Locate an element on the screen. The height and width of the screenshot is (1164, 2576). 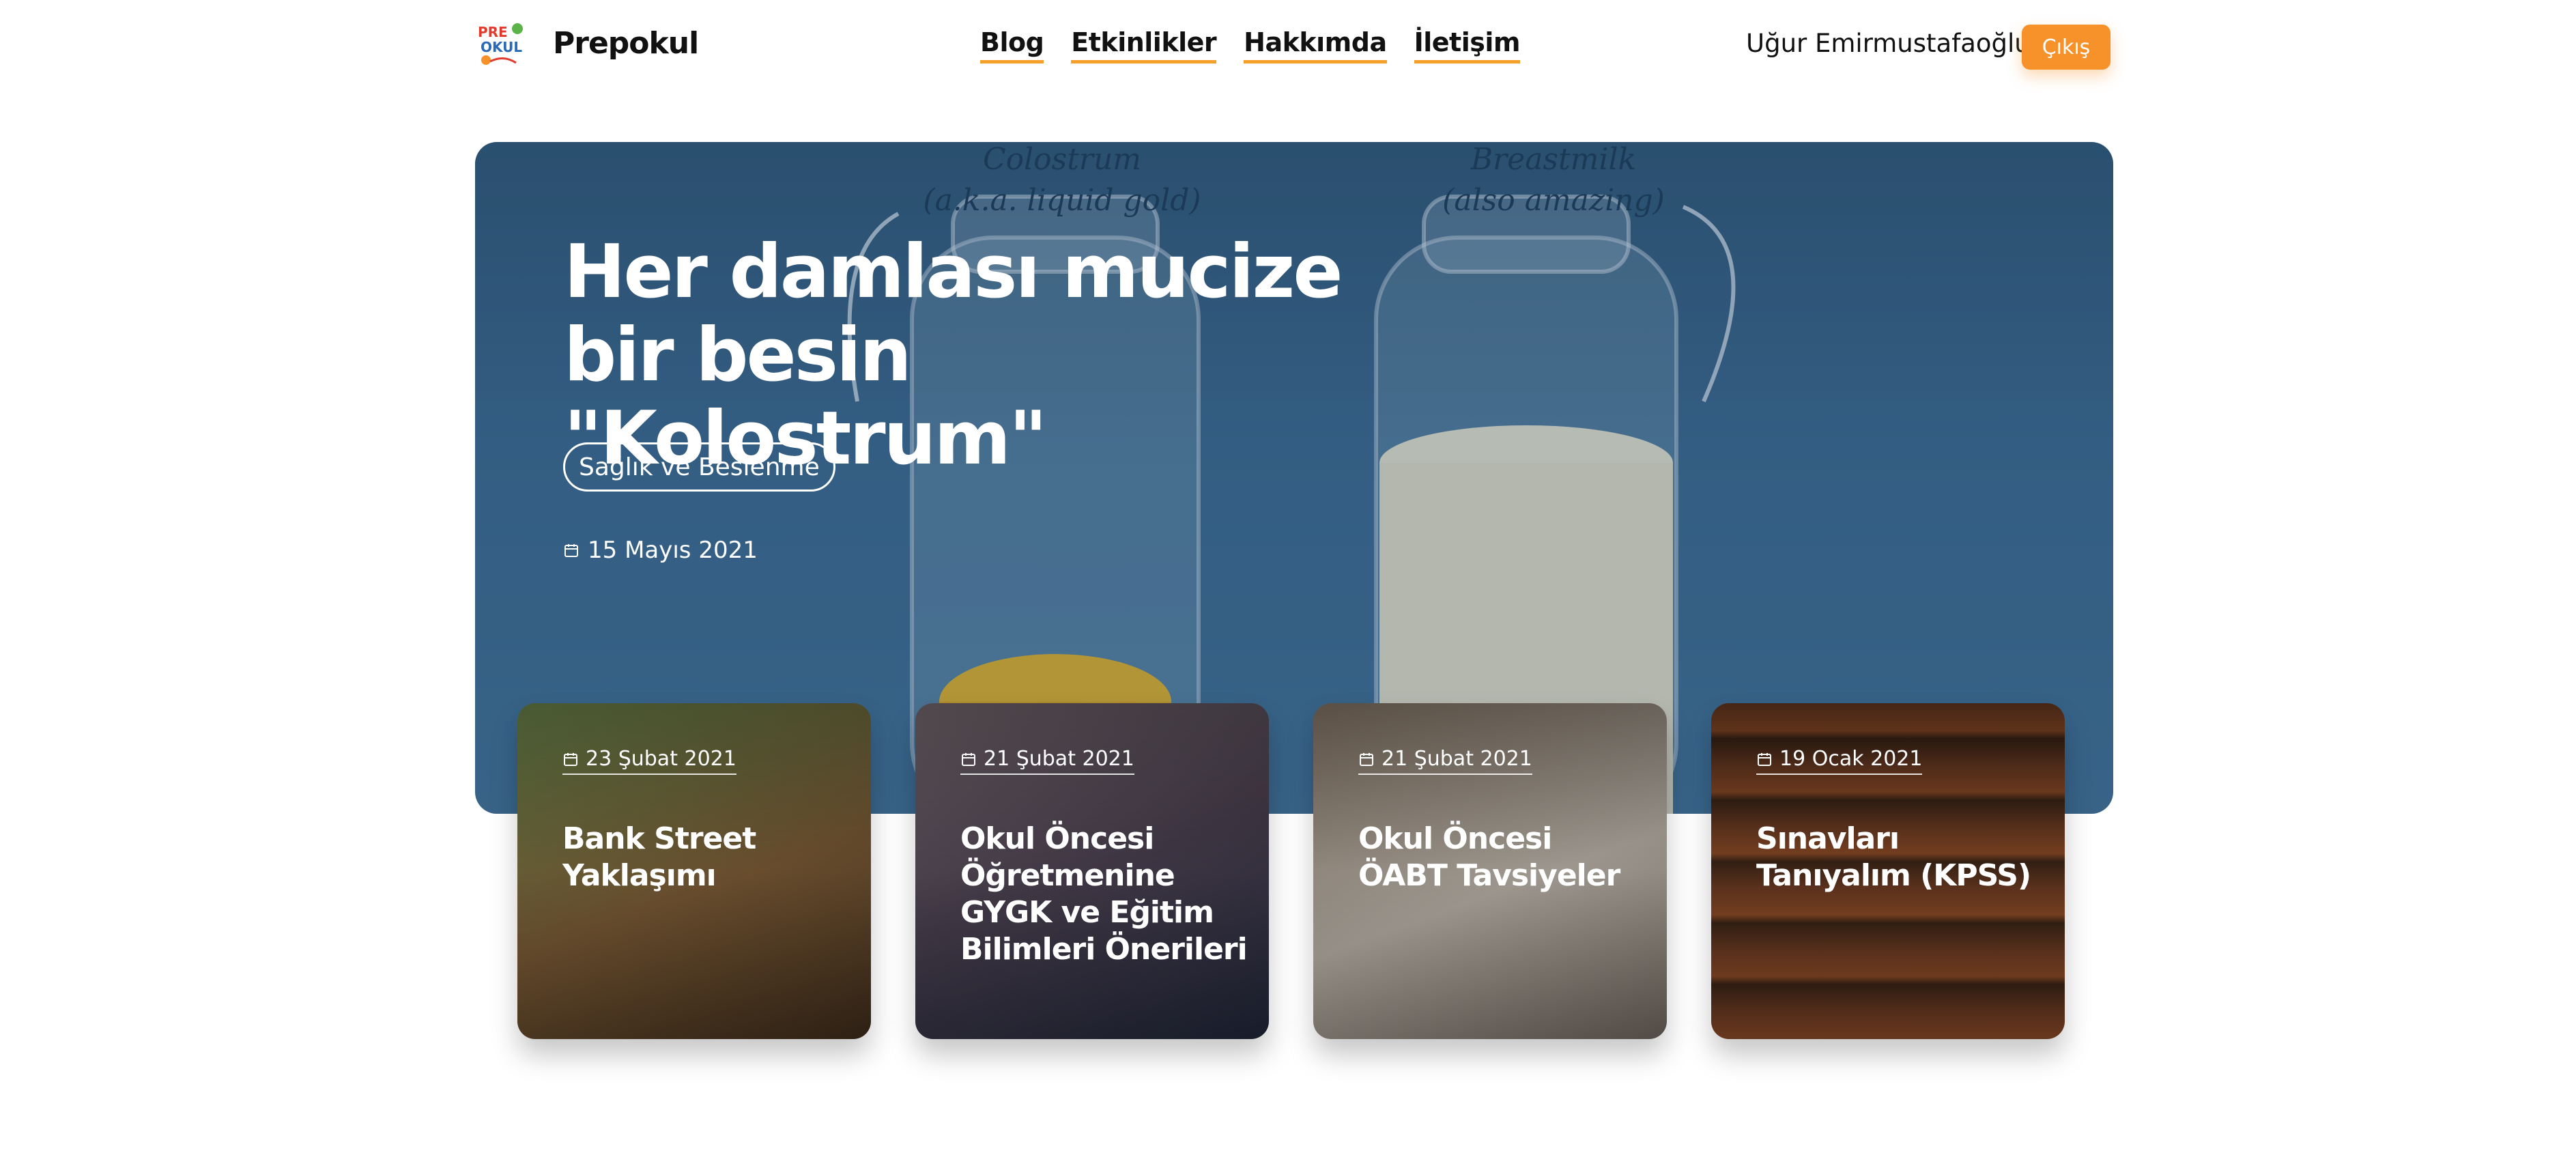
category-pill: Sağlık ve Beslenme is located at coordinates (699, 467).